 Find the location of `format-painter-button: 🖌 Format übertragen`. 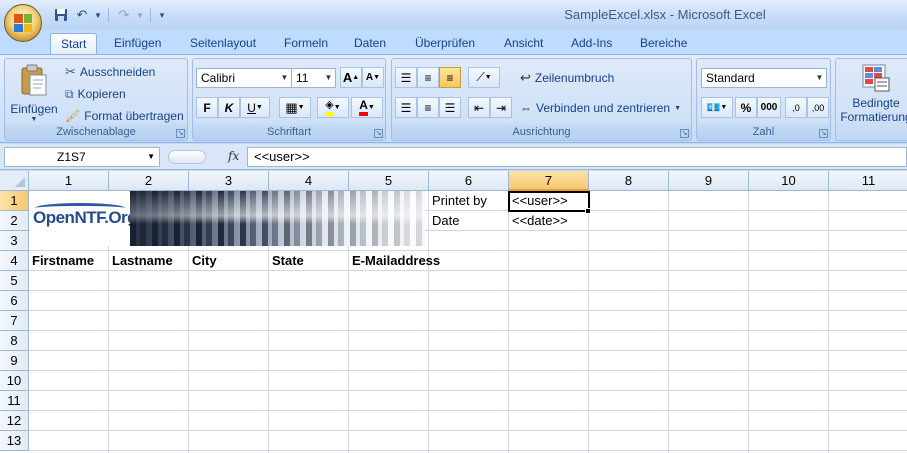

format-painter-button: 🖌 Format übertragen is located at coordinates (124, 116).